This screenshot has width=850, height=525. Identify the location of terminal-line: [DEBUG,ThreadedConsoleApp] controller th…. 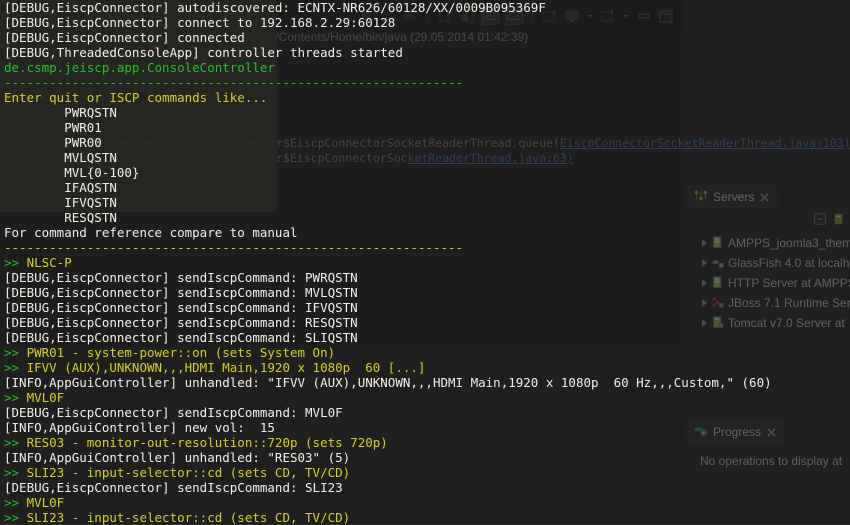
(203, 52).